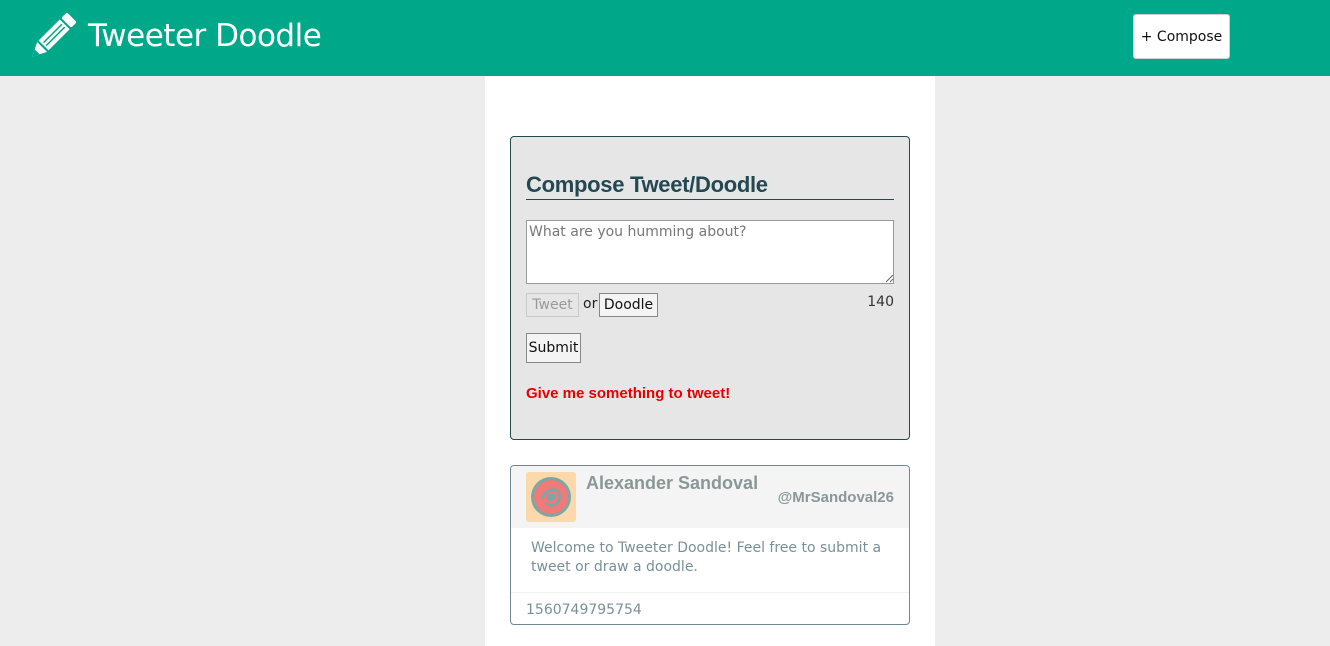  Describe the element at coordinates (889, 278) in the screenshot. I see `resize-grip-icon` at that location.